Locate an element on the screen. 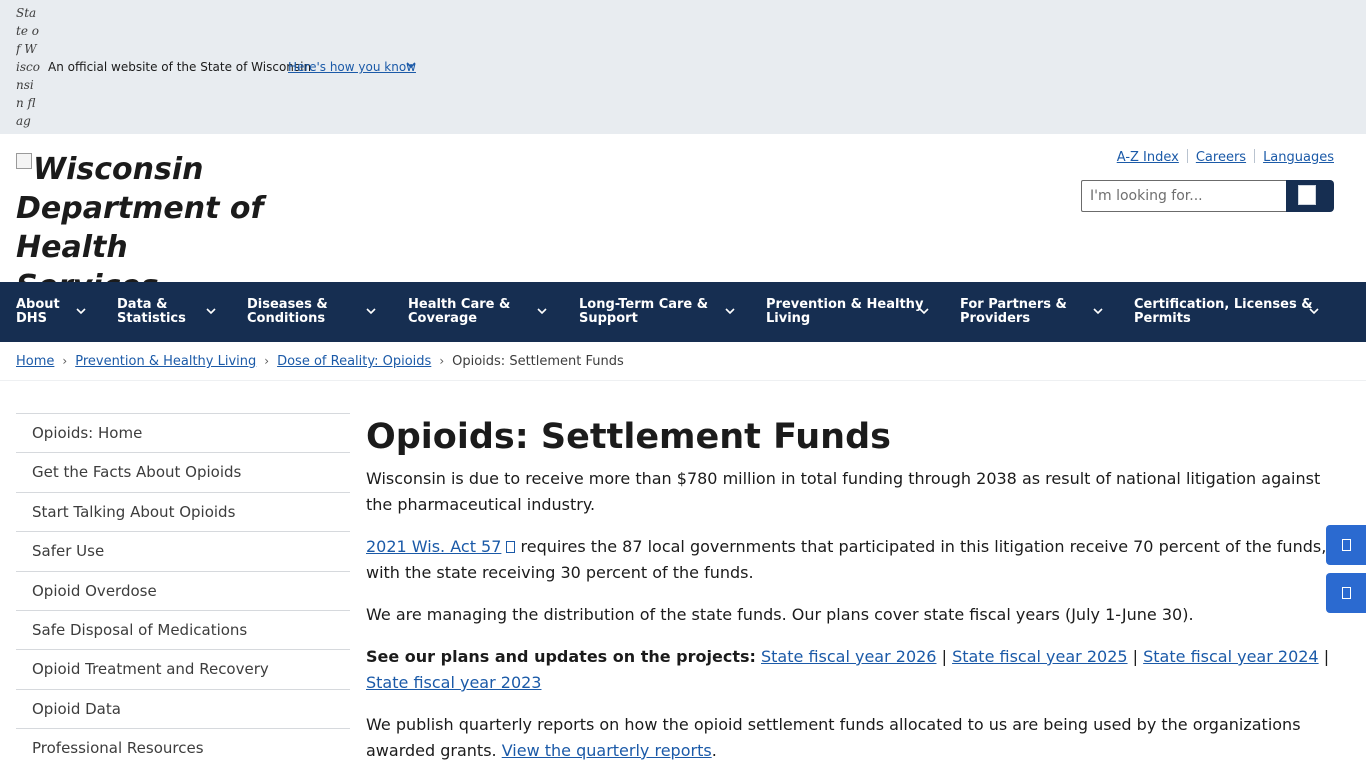 The image size is (1366, 768). how-you-know-link: Here's how you know is located at coordinates (352, 67).